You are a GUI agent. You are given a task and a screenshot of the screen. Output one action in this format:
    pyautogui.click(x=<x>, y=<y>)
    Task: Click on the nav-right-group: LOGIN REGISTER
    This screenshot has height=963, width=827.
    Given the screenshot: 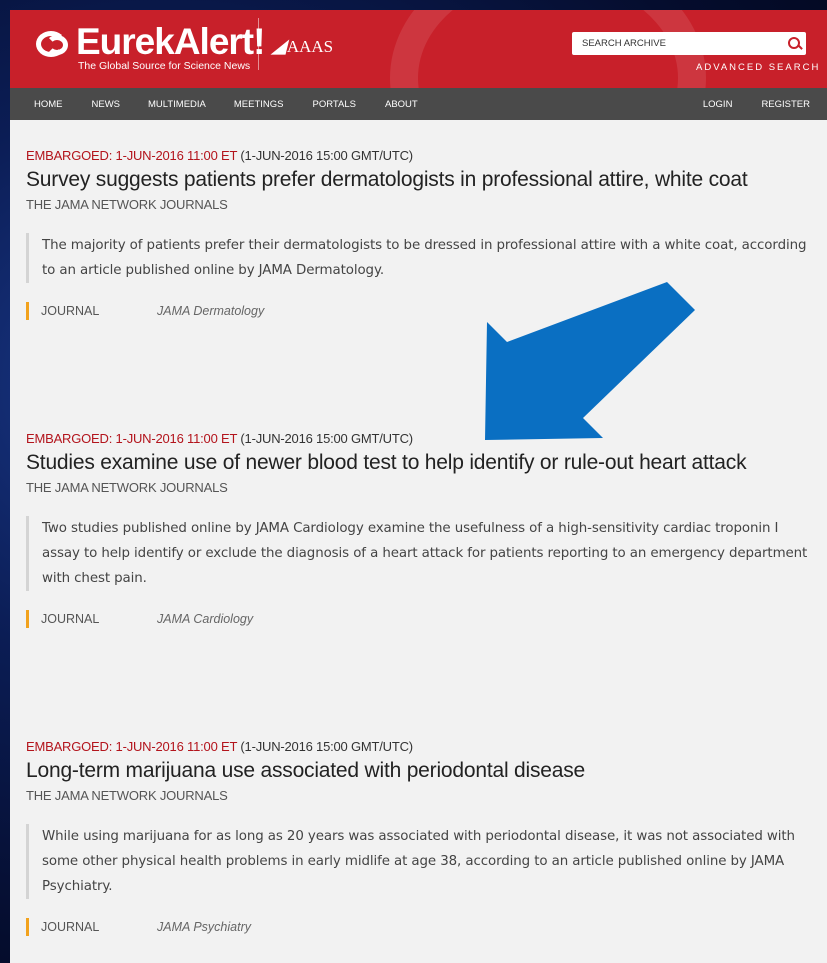 What is the action you would take?
    pyautogui.click(x=756, y=104)
    